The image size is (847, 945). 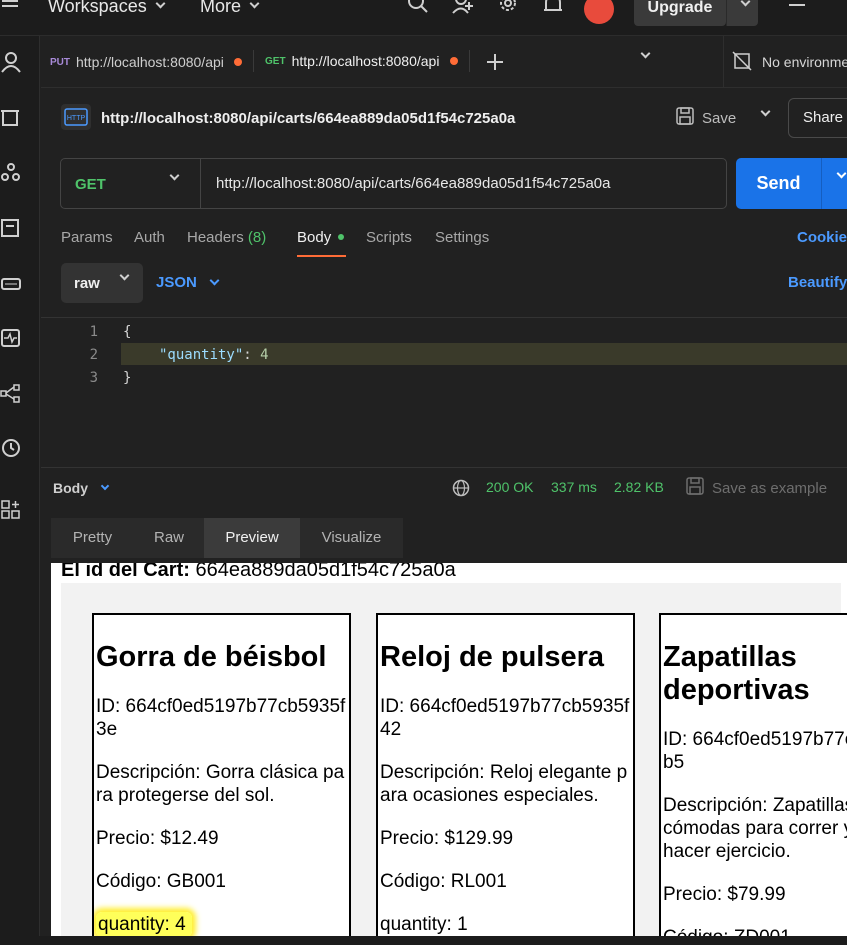 What do you see at coordinates (11, 9) in the screenshot?
I see `menu-icon` at bounding box center [11, 9].